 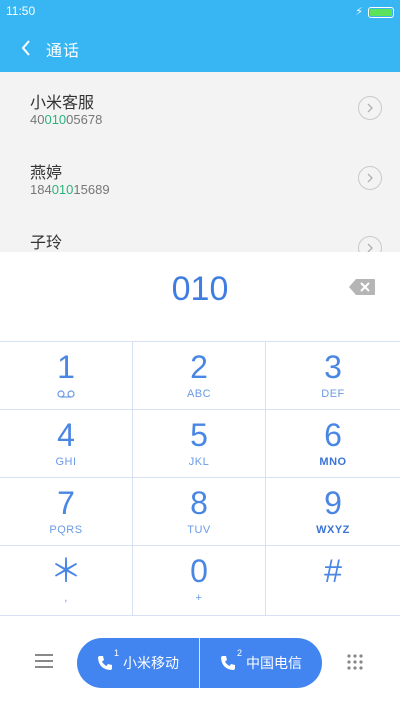 I want to click on key-star: ＊ ,, so click(x=66, y=581).